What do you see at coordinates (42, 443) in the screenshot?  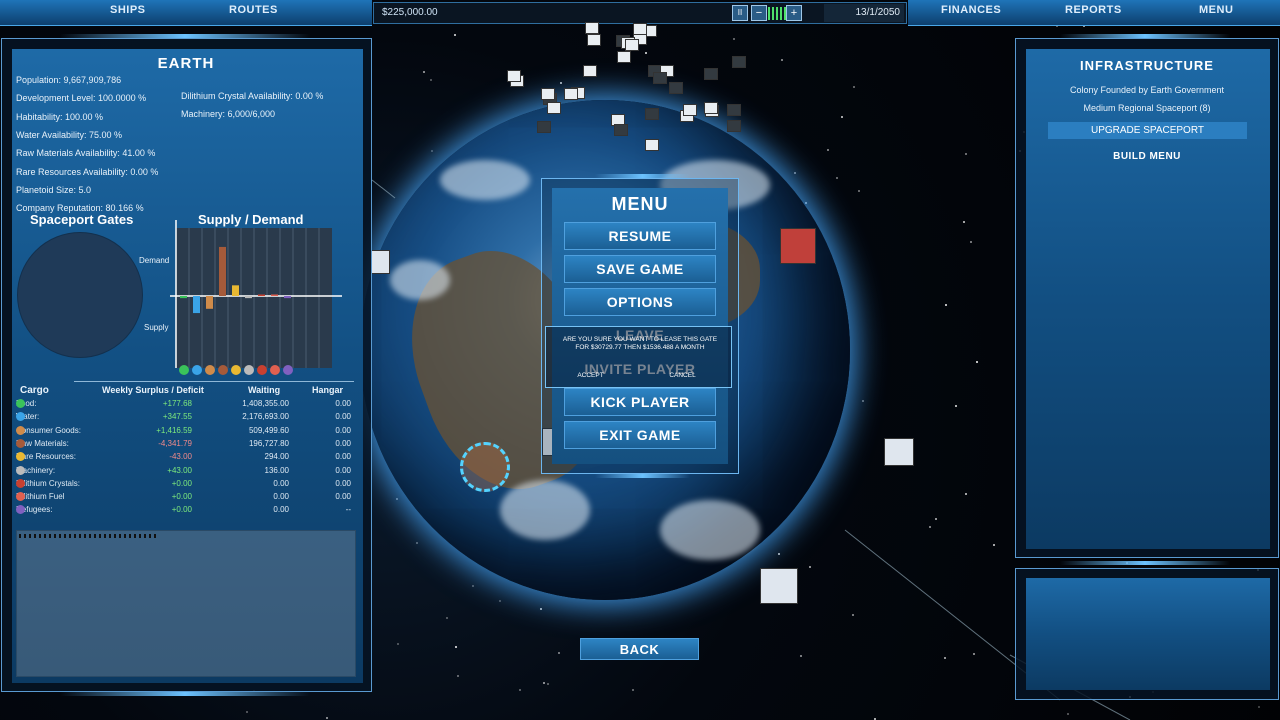 I see `cargo-name: Raw Materials:` at bounding box center [42, 443].